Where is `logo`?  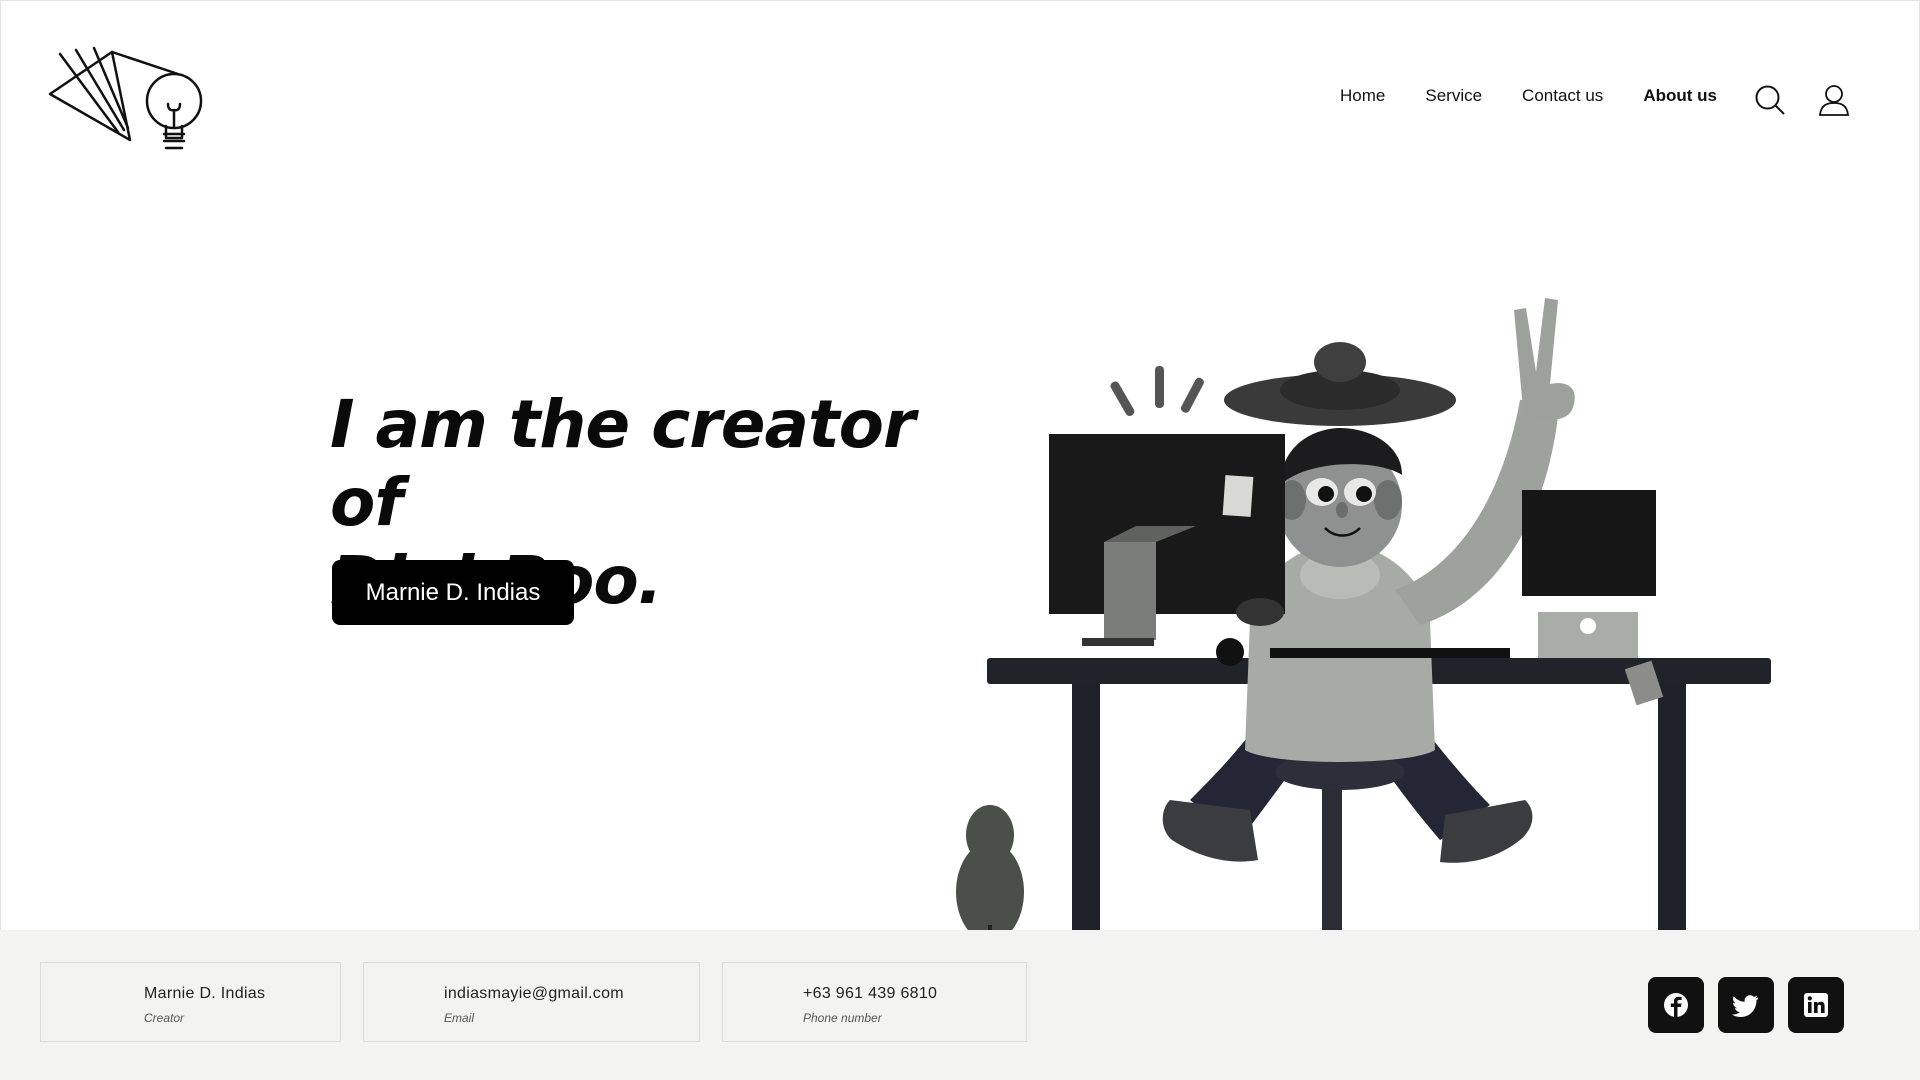
logo is located at coordinates (126, 100).